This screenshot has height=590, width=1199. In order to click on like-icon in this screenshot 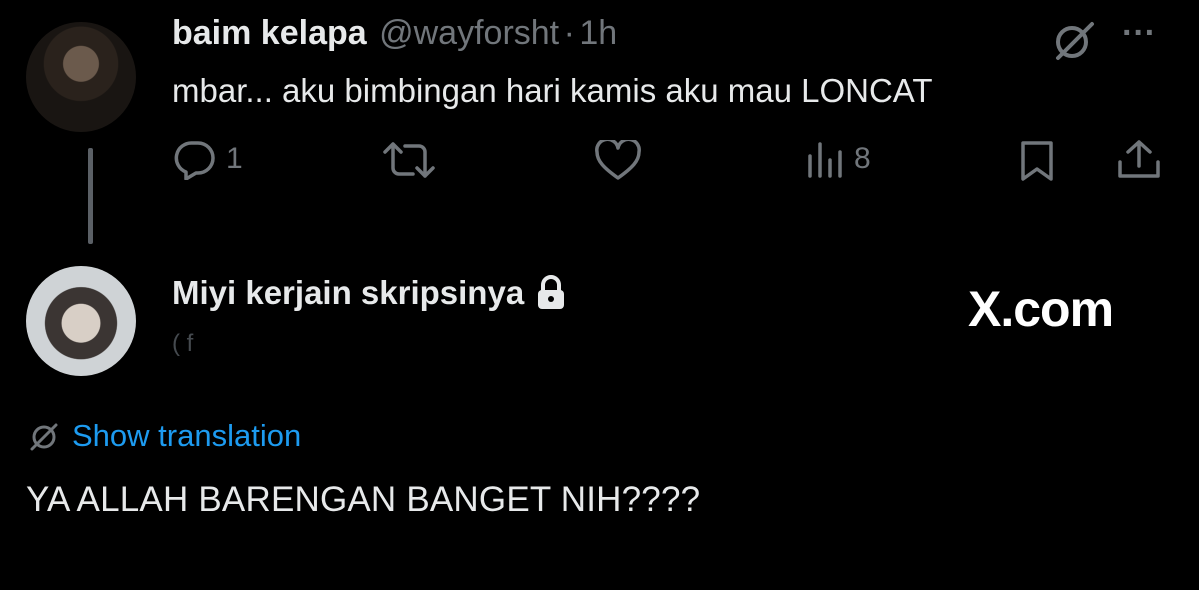, I will do `click(618, 161)`.